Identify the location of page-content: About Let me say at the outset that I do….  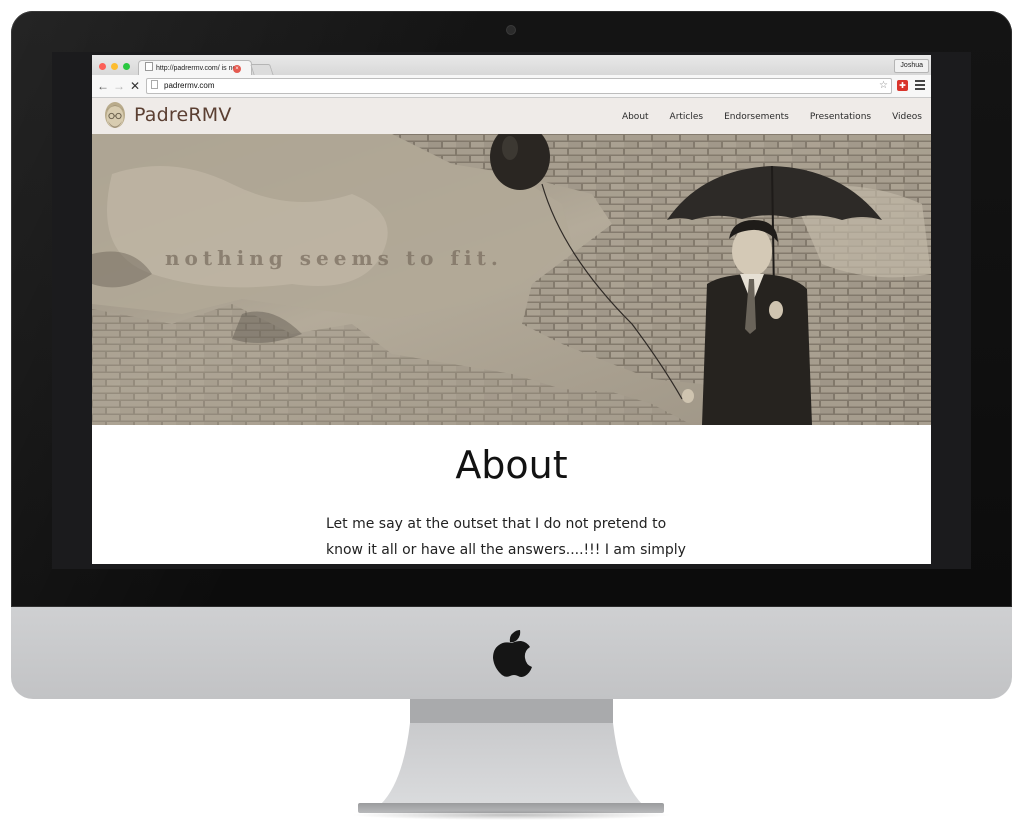
(511, 494).